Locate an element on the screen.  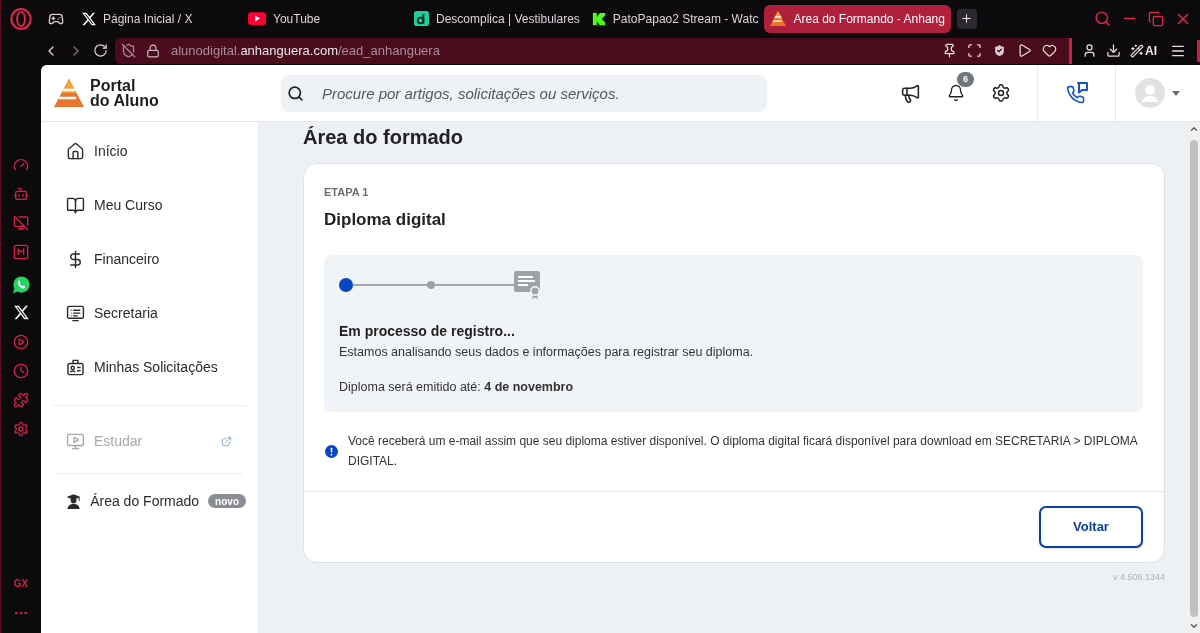
new-tab-button is located at coordinates (966, 18).